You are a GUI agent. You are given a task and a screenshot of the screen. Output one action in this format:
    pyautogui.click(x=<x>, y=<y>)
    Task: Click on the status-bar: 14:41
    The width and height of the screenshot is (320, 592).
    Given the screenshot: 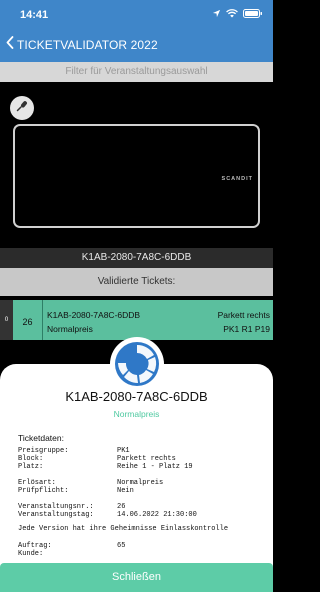 What is the action you would take?
    pyautogui.click(x=136, y=14)
    